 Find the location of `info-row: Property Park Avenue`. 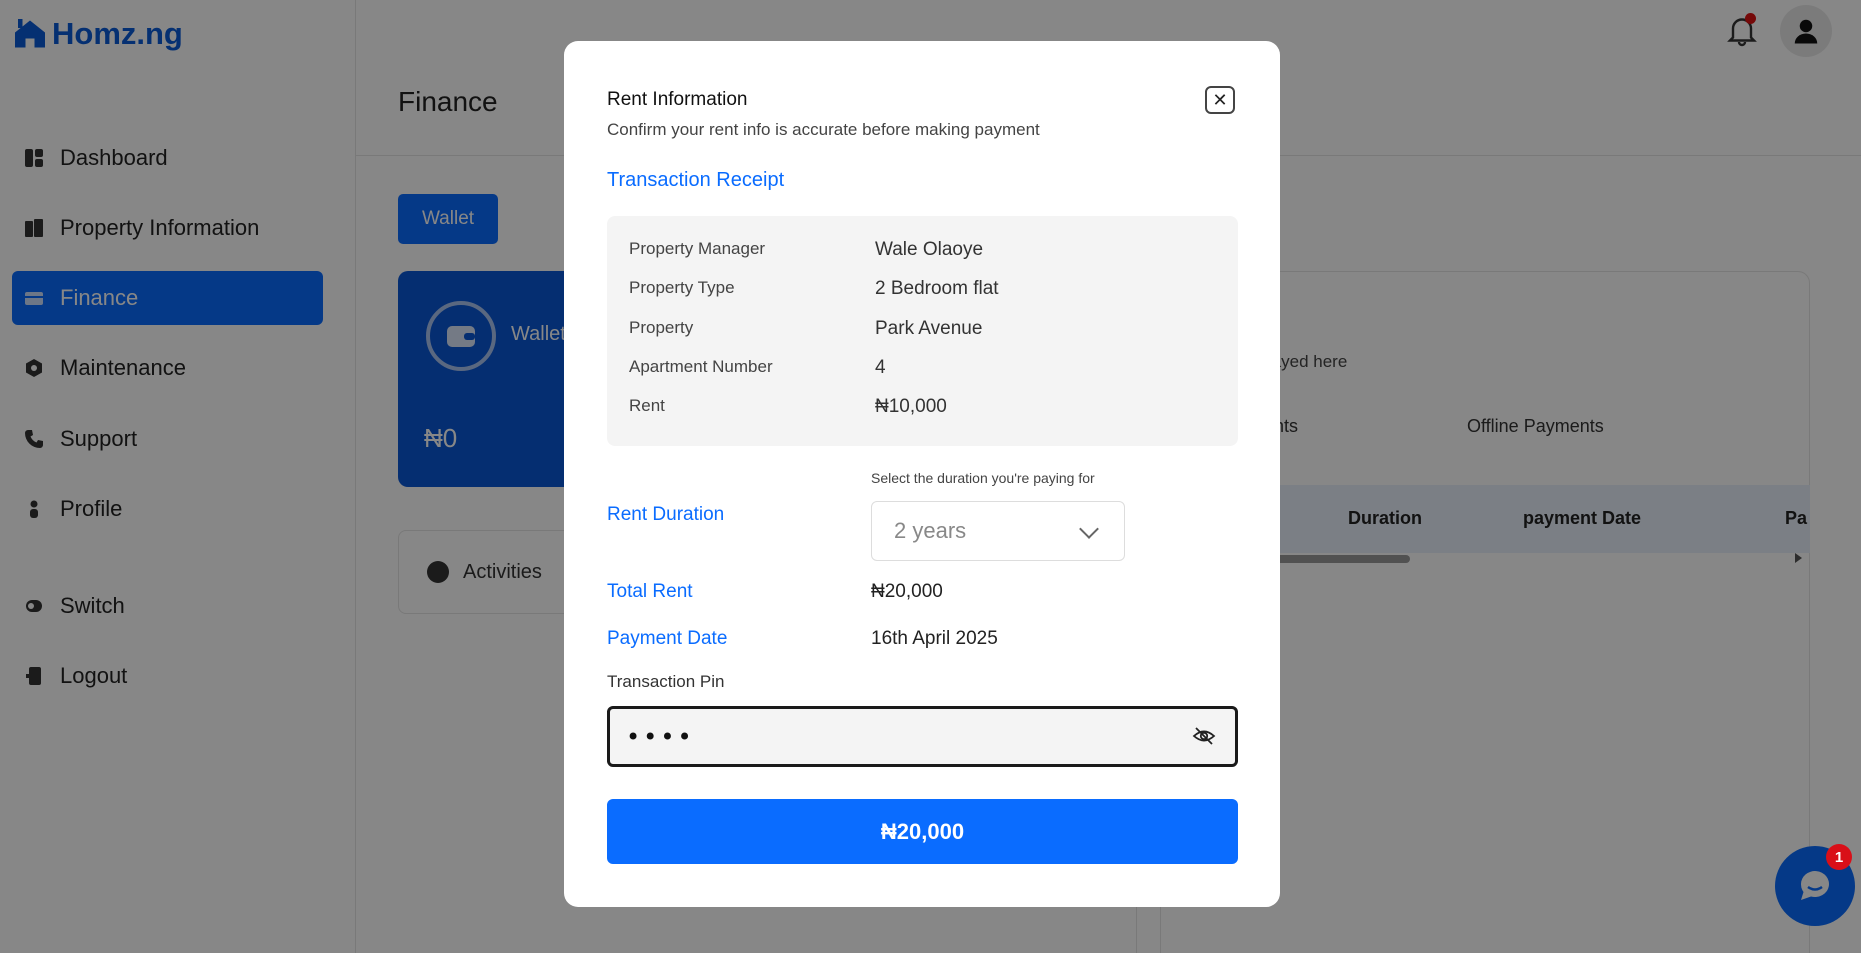

info-row: Property Park Avenue is located at coordinates (922, 333).